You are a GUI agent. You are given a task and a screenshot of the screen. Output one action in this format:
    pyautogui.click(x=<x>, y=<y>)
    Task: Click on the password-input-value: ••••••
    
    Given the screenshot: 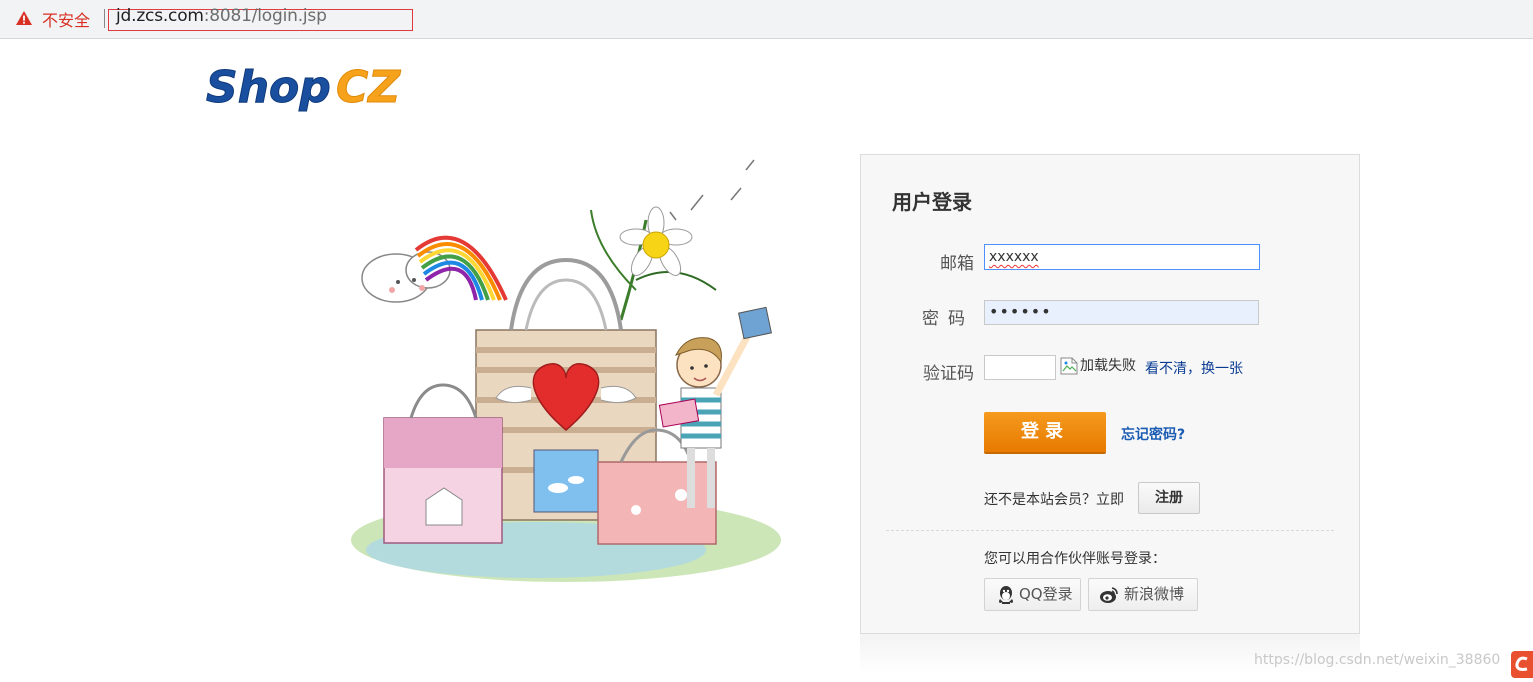 What is the action you would take?
    pyautogui.click(x=1020, y=311)
    